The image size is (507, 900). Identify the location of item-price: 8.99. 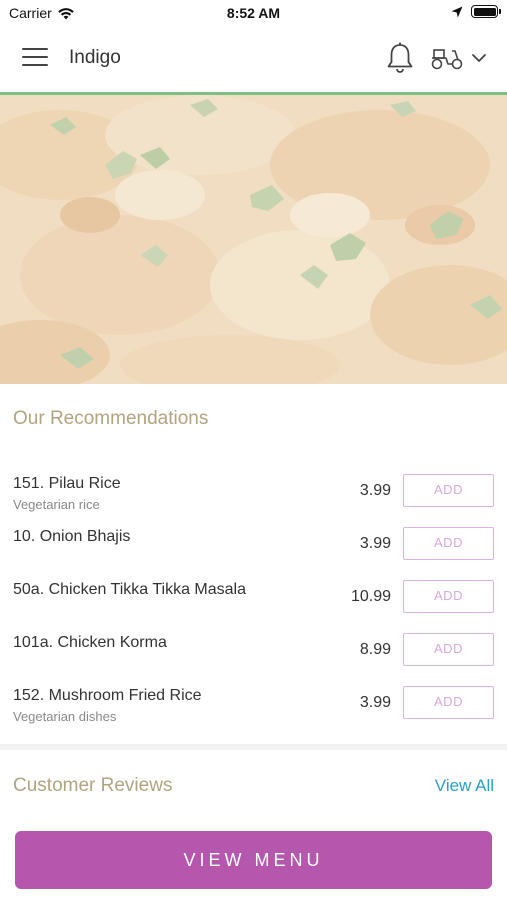
(375, 649).